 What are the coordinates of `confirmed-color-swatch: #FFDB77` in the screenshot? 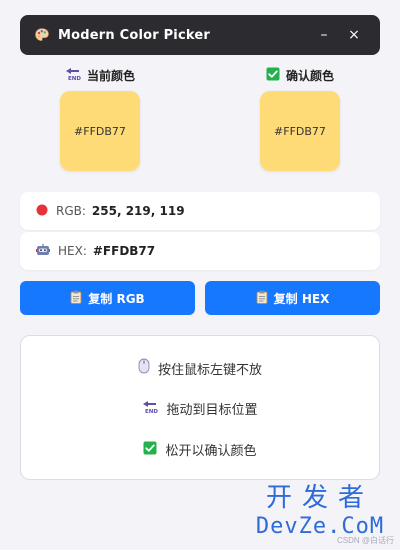 It's located at (300, 131).